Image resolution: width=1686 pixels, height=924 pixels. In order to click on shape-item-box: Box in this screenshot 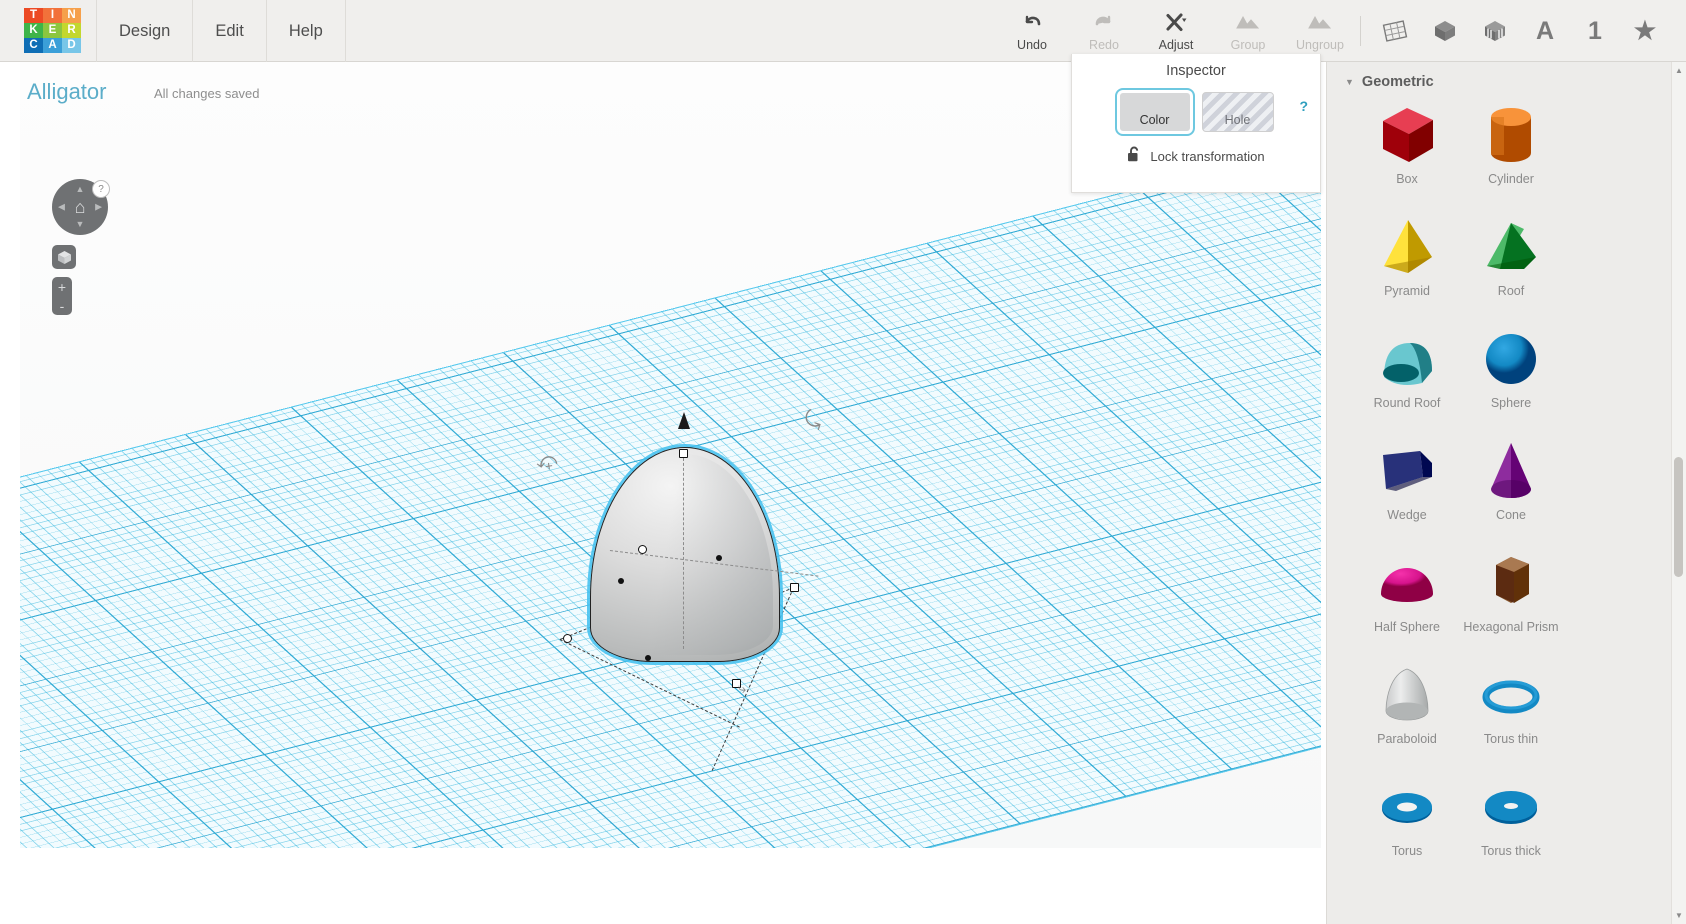, I will do `click(1407, 152)`.